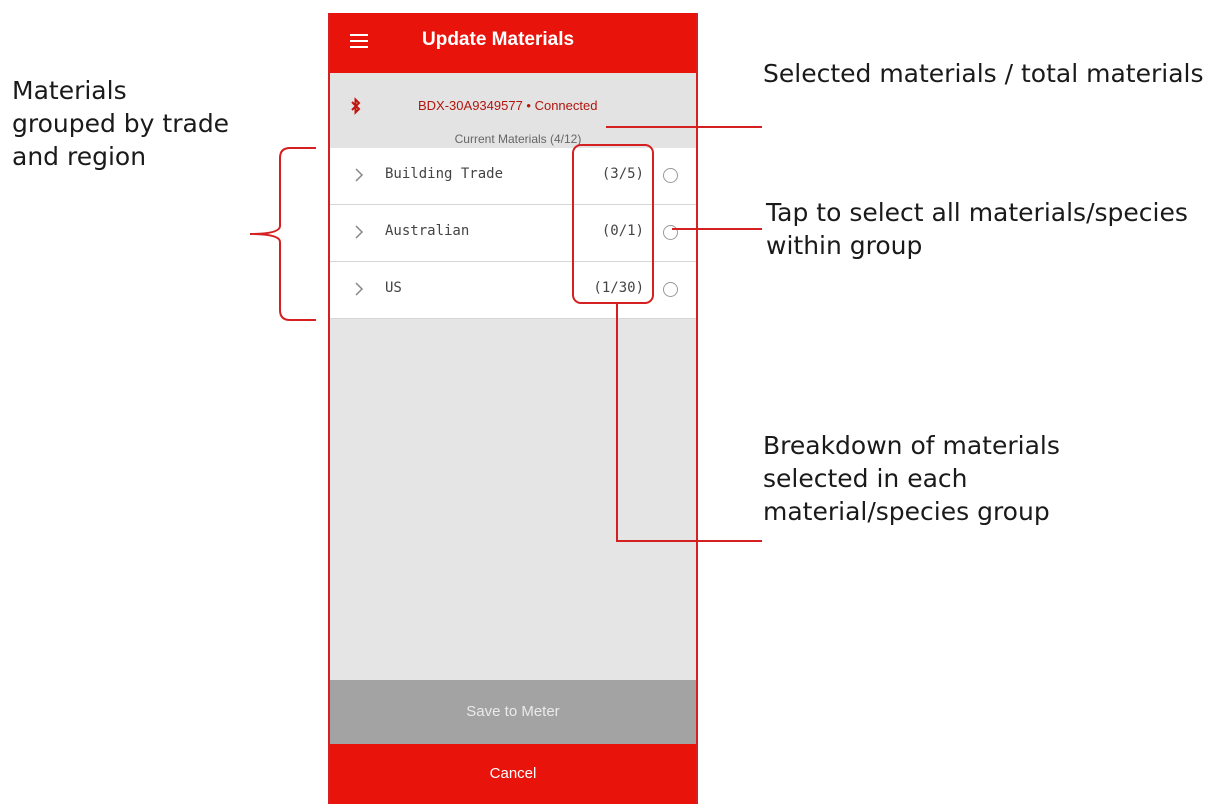 The height and width of the screenshot is (804, 1219). I want to click on group-count: (1/30), so click(618, 288).